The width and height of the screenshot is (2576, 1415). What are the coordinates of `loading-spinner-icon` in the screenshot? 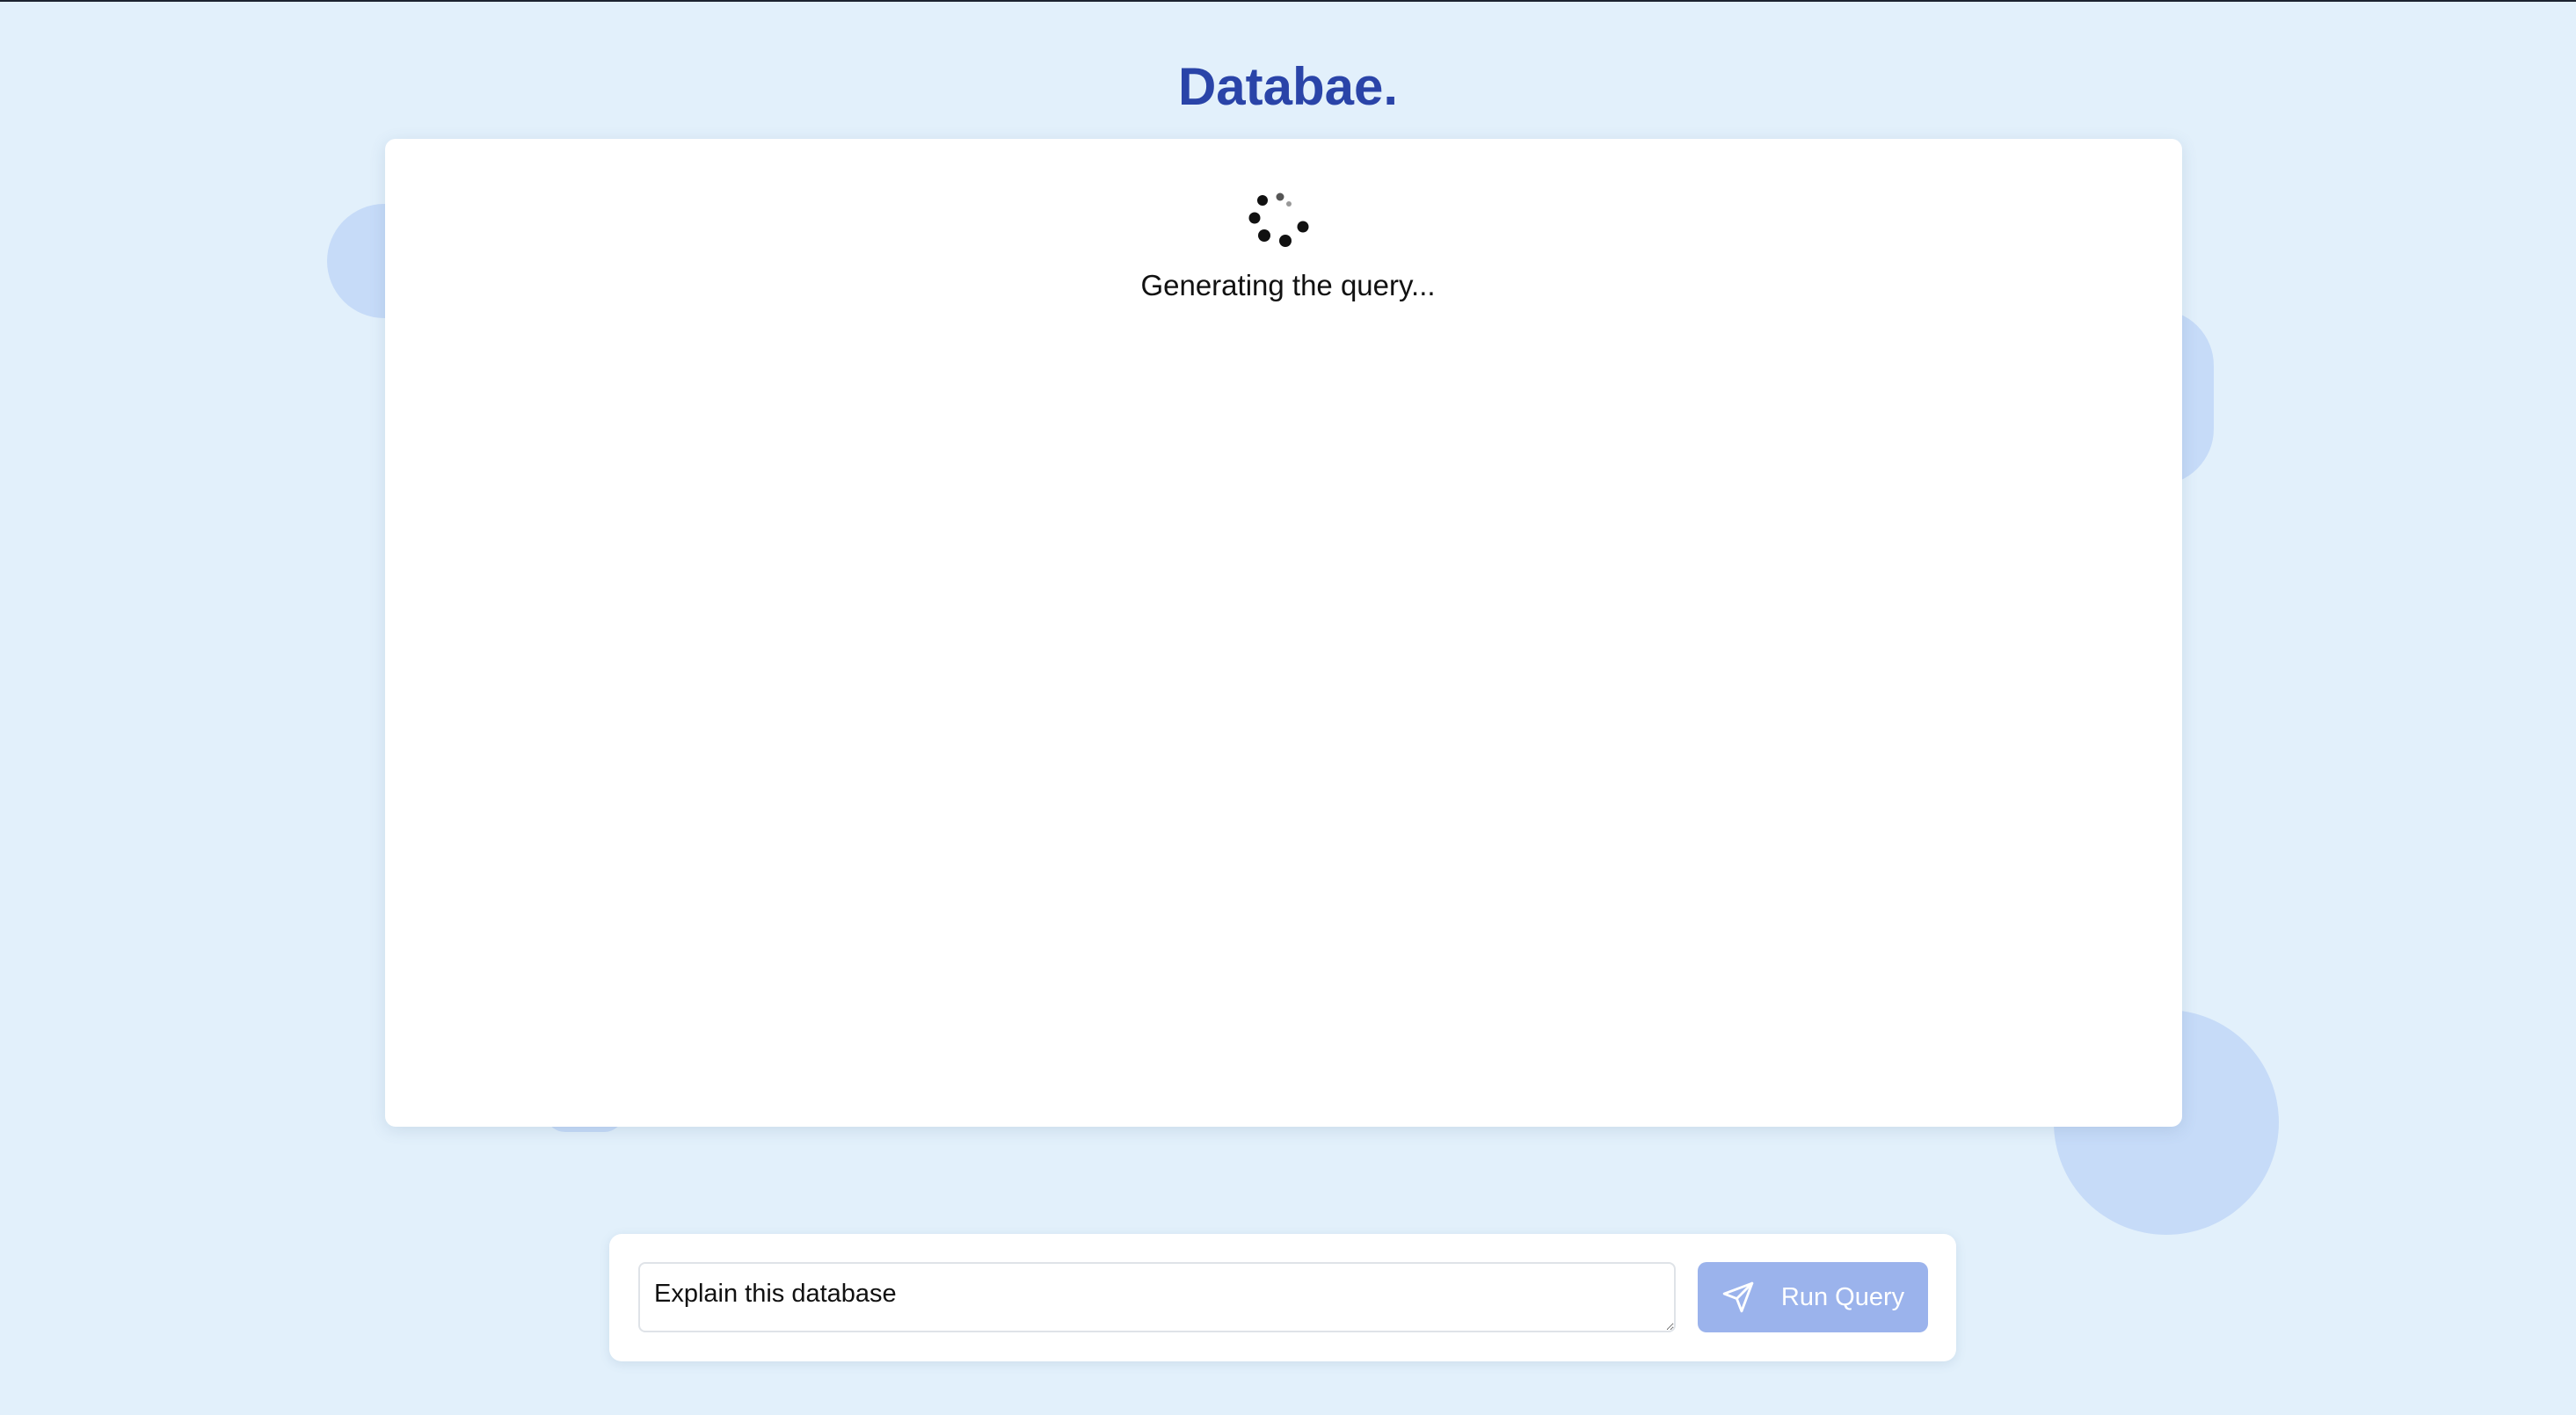 It's located at (1278, 220).